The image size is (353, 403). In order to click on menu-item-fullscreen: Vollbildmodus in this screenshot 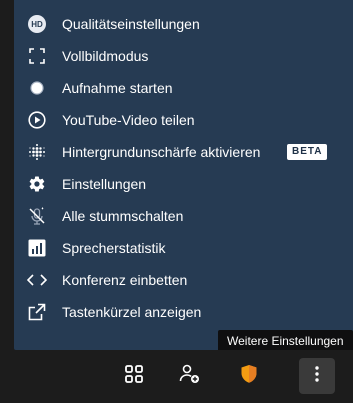, I will do `click(179, 56)`.